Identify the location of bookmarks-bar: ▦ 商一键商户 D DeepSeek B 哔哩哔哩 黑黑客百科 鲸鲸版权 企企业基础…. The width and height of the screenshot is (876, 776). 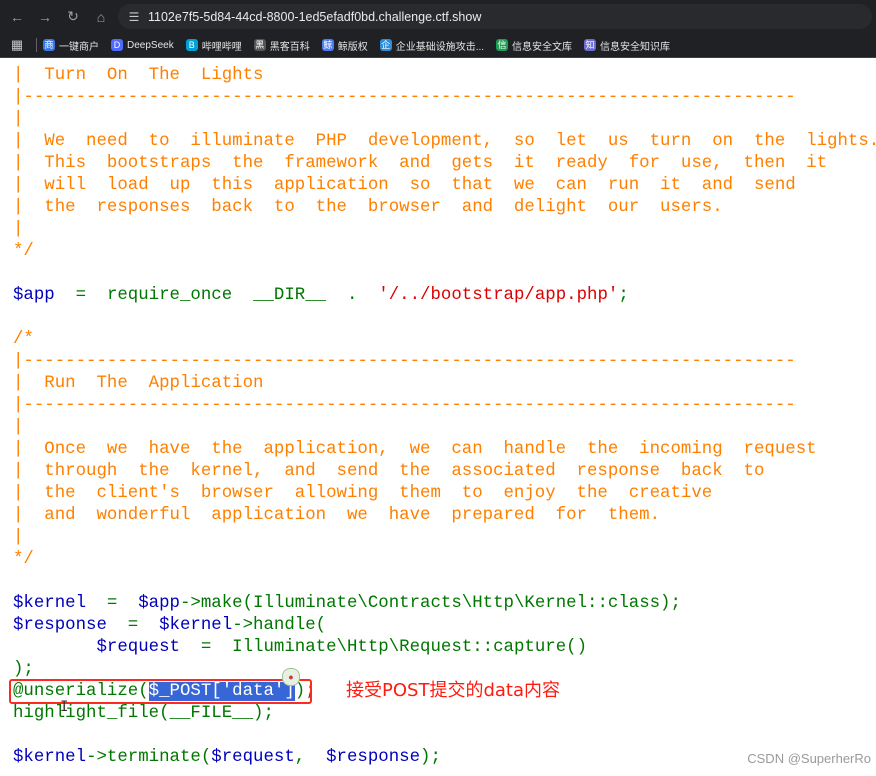
(438, 45).